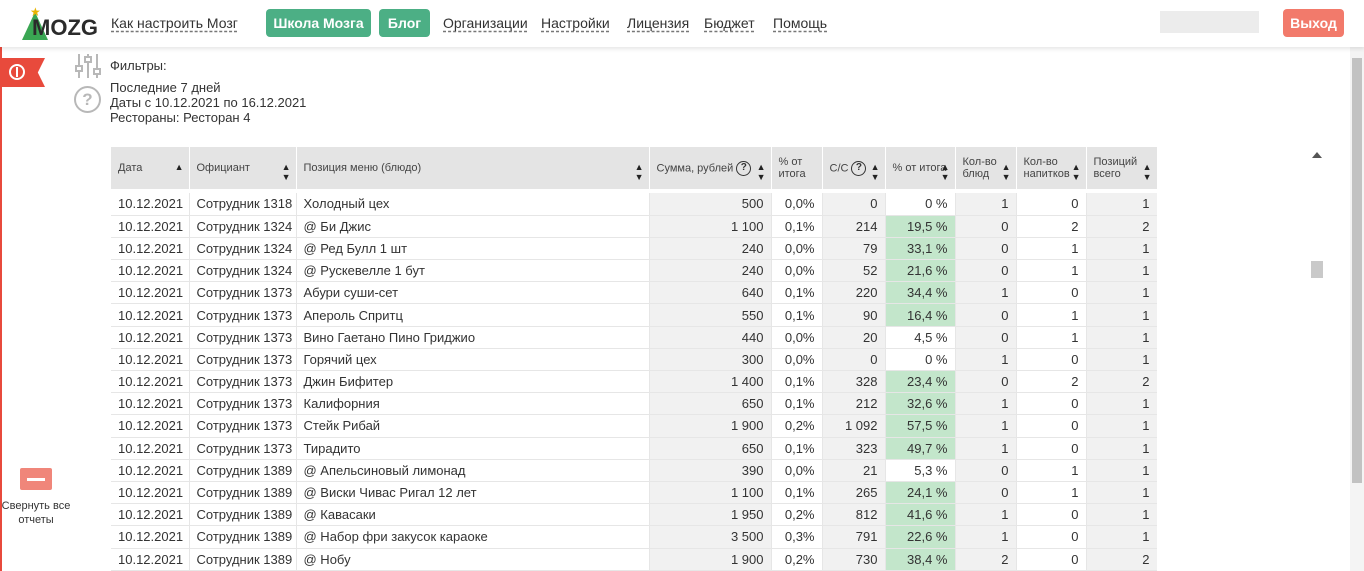  I want to click on mozg-logo: ★ MOZG, so click(58, 24).